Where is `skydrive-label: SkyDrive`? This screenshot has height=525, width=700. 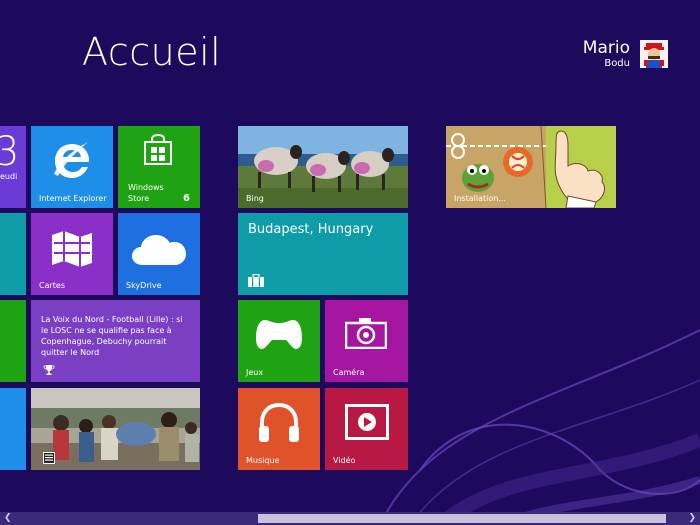
skydrive-label: SkyDrive is located at coordinates (144, 285).